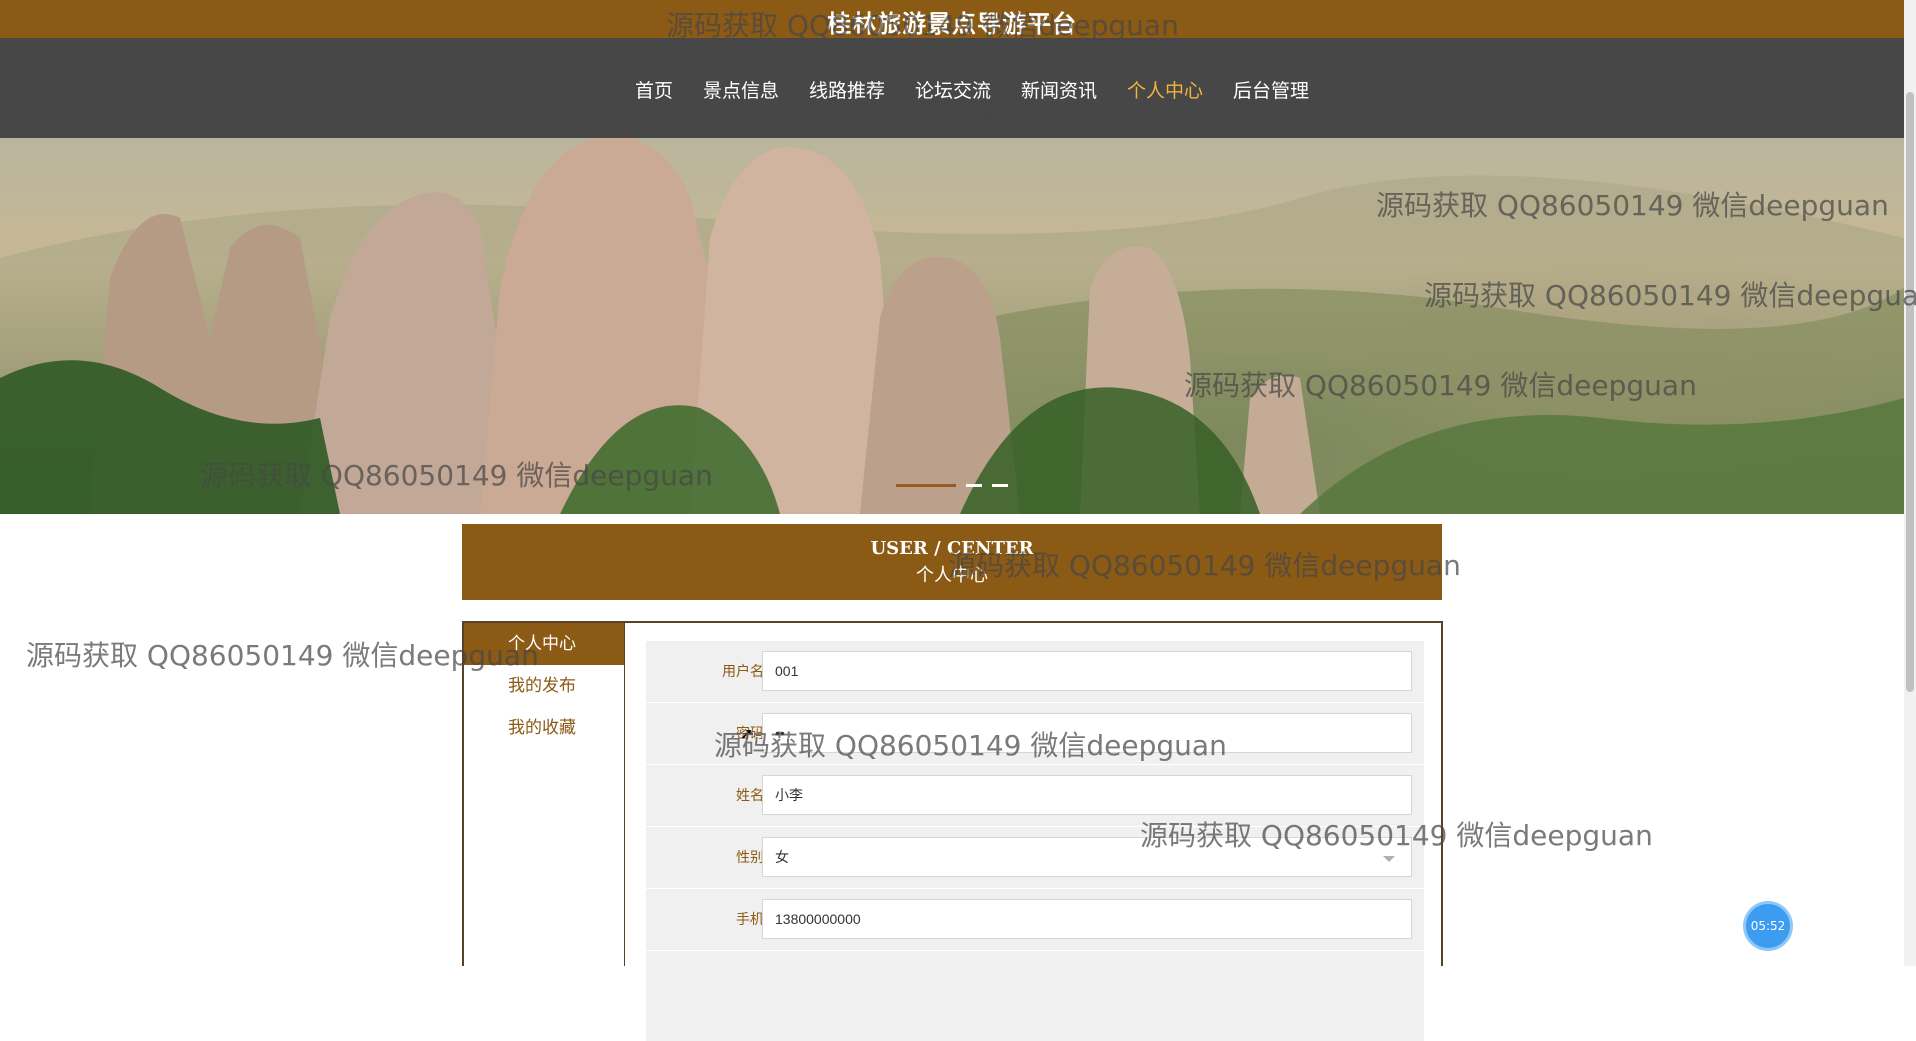  I want to click on chevron-down-icon, so click(1389, 859).